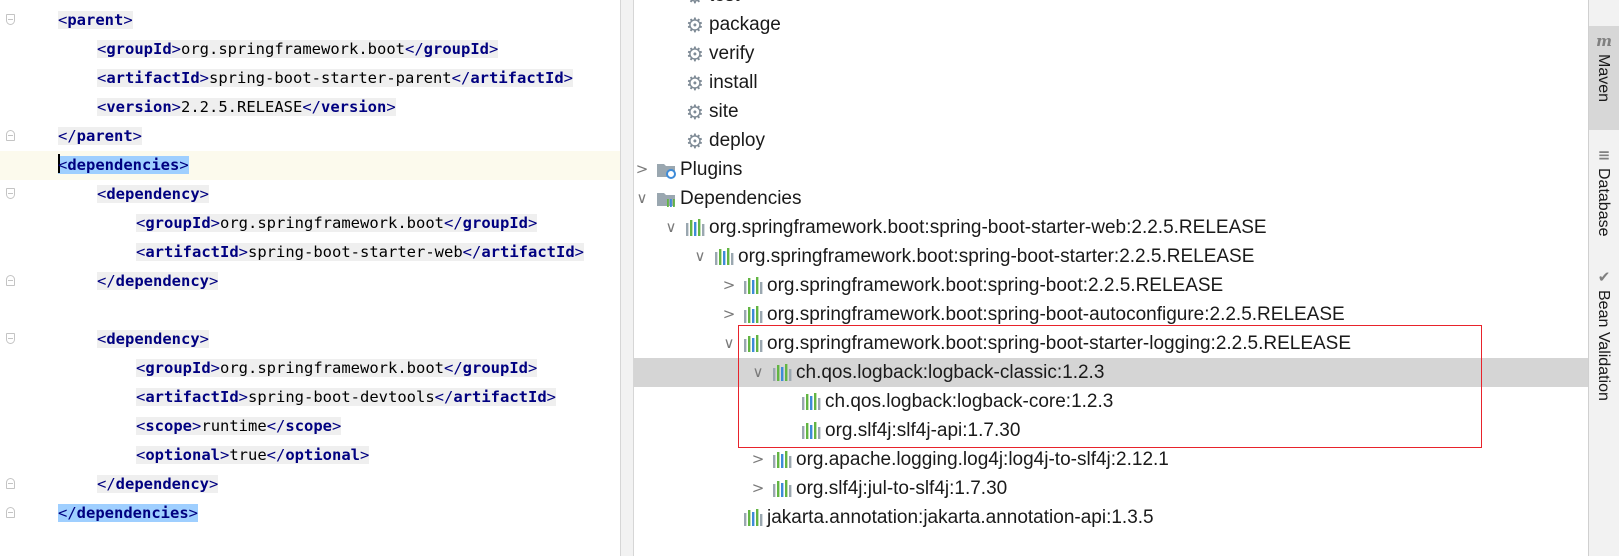 Image resolution: width=1619 pixels, height=556 pixels. Describe the element at coordinates (310, 20) in the screenshot. I see `code-line: <parent>` at that location.